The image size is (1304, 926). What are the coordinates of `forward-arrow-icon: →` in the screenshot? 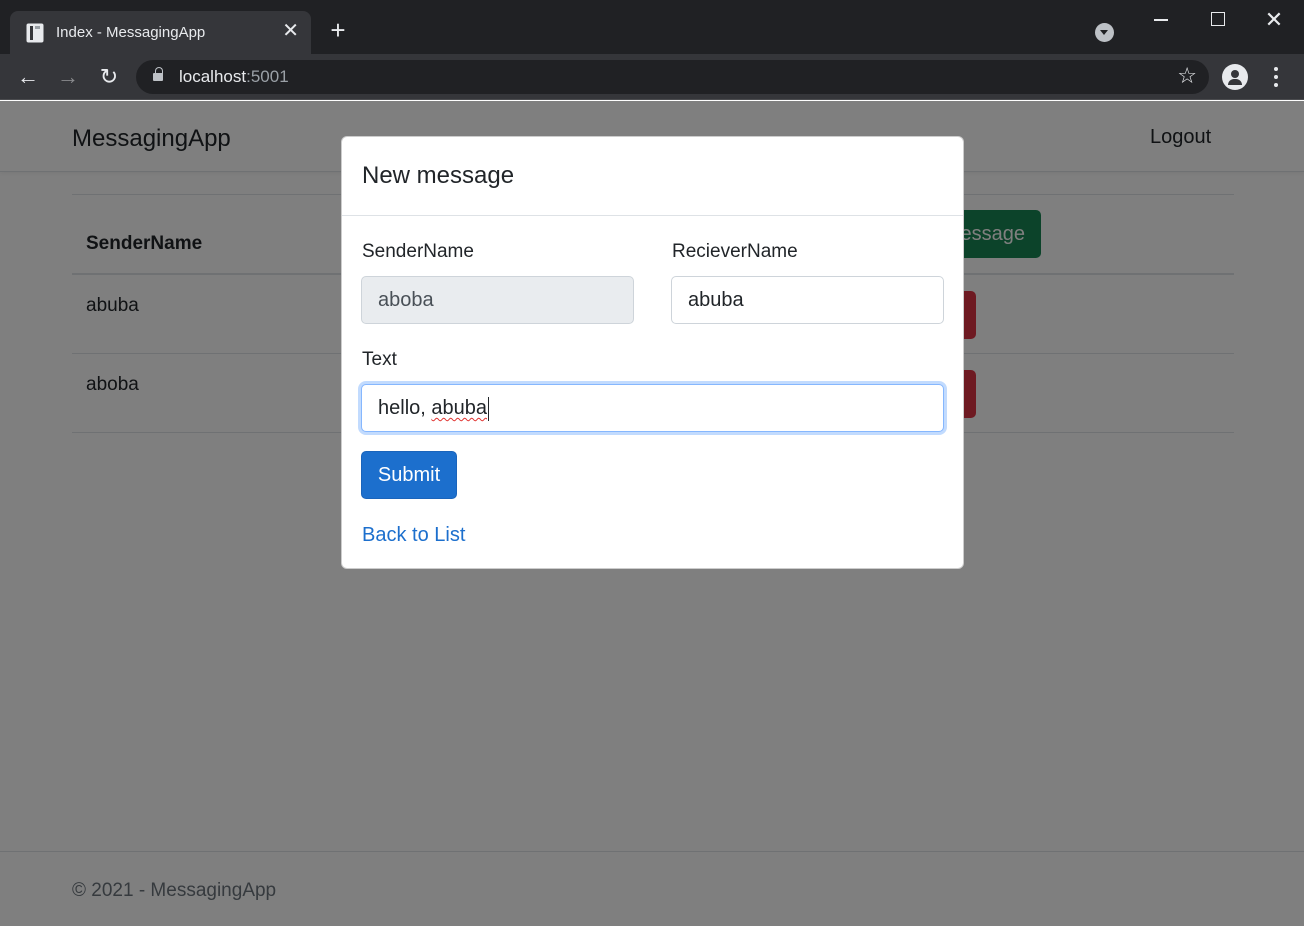 It's located at (68, 77).